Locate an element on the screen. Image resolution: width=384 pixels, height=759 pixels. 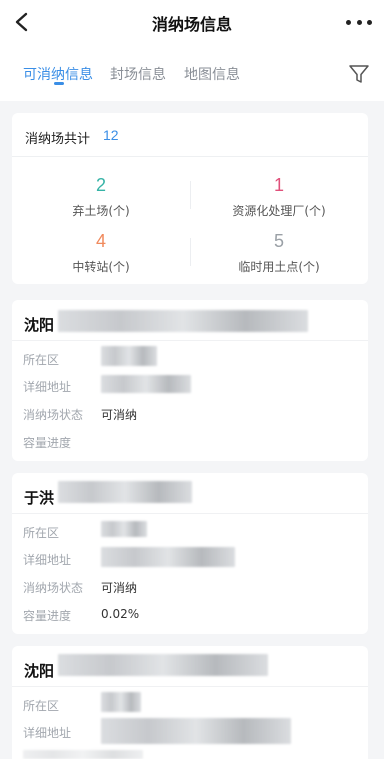
summary-header: 消纳场共计 12 is located at coordinates (190, 135).